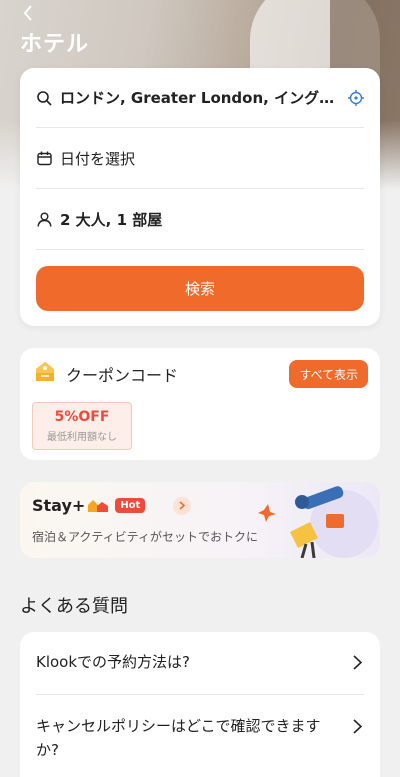 Image resolution: width=400 pixels, height=777 pixels. I want to click on date-field: 日付を選択, so click(200, 159).